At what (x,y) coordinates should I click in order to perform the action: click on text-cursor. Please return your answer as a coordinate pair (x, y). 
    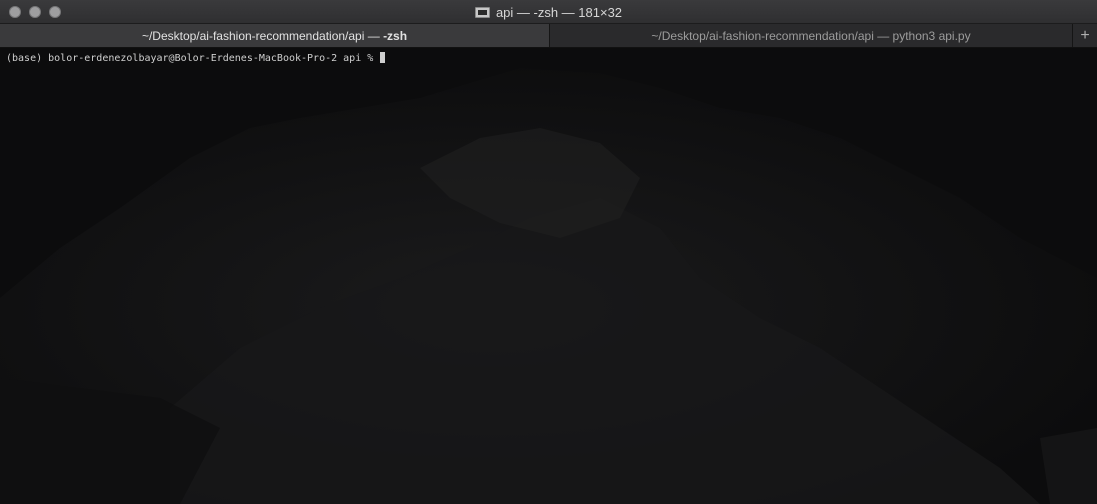
    Looking at the image, I should click on (383, 57).